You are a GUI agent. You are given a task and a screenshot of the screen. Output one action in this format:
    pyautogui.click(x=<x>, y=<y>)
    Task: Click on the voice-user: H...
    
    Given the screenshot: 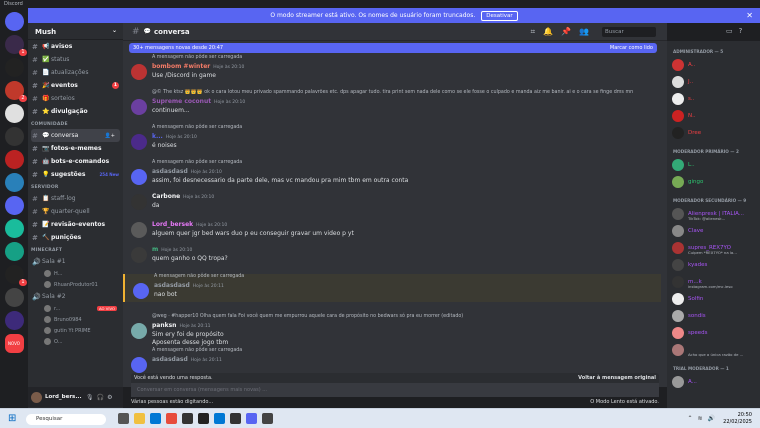 What is the action you would take?
    pyautogui.click(x=75, y=273)
    